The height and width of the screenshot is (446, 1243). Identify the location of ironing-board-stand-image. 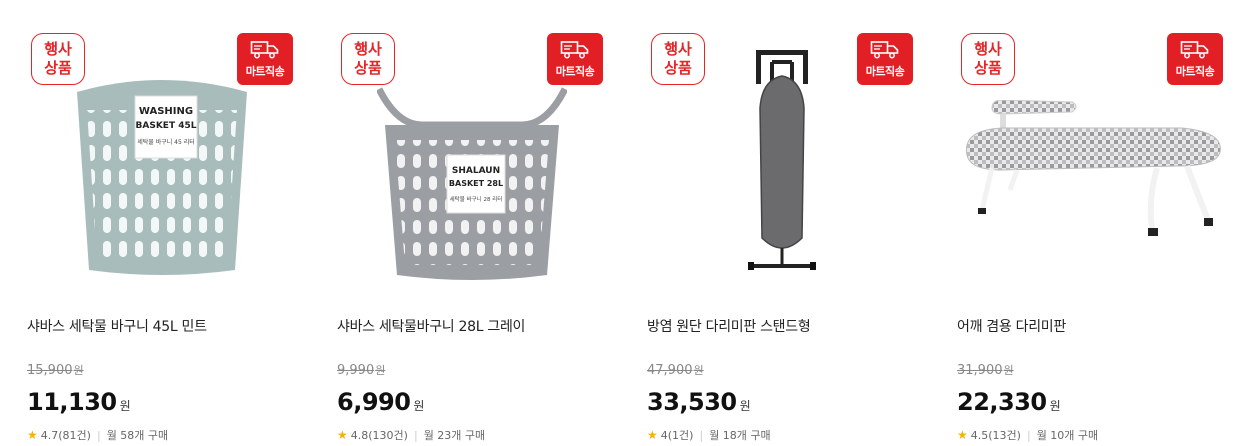
(782, 160).